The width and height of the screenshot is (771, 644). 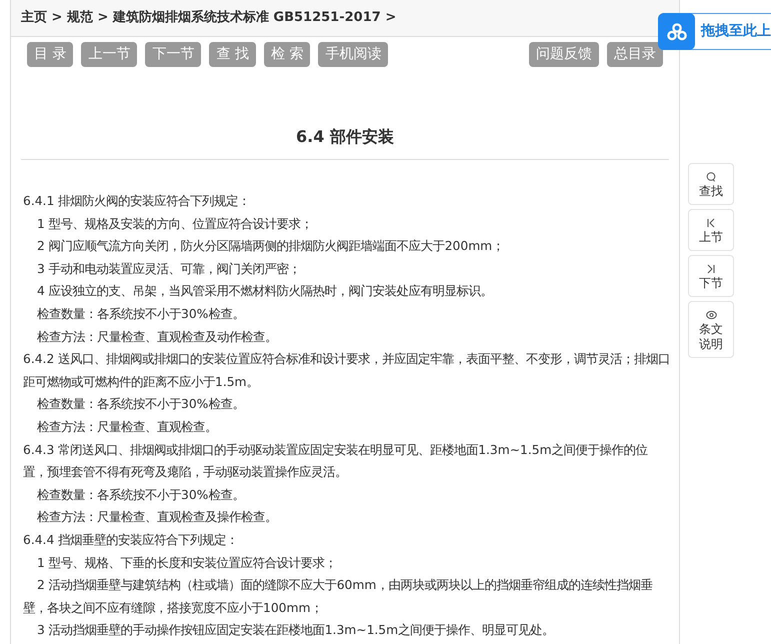 What do you see at coordinates (711, 329) in the screenshot?
I see `side-tool-button: 条文说明` at bounding box center [711, 329].